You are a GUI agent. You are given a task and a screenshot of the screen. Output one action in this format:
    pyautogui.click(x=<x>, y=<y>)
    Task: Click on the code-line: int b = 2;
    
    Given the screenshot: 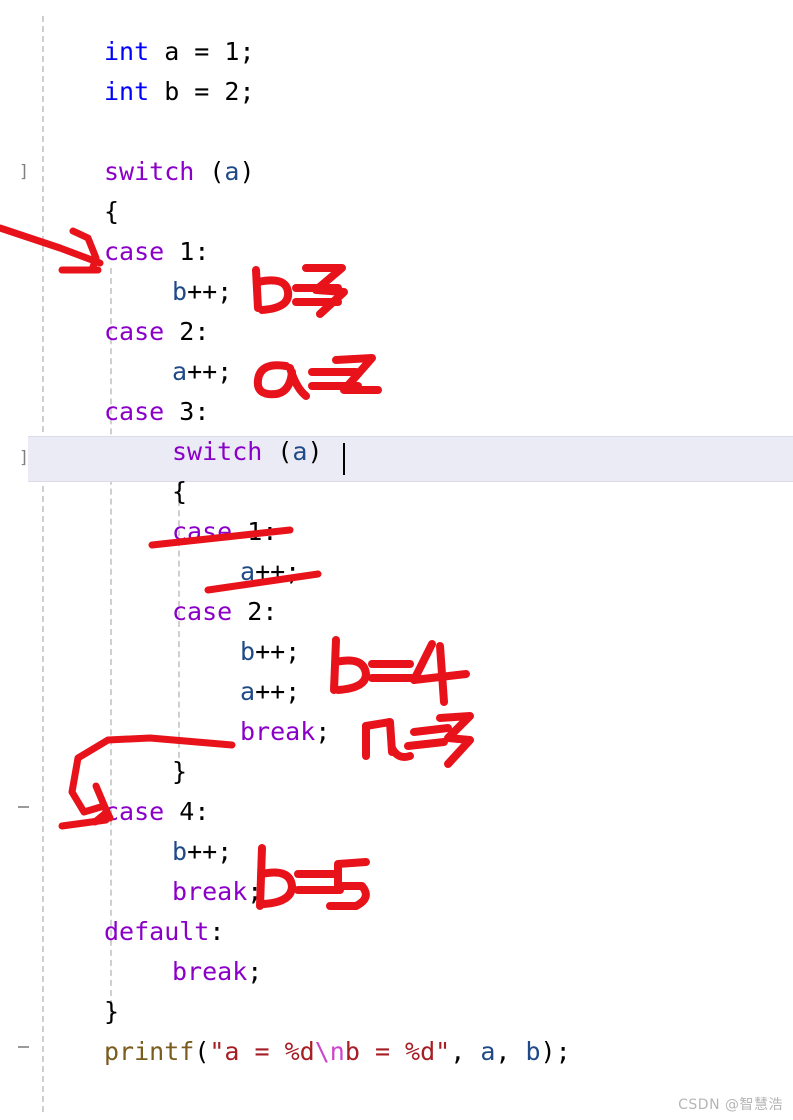 What is the action you would take?
    pyautogui.click(x=396, y=92)
    